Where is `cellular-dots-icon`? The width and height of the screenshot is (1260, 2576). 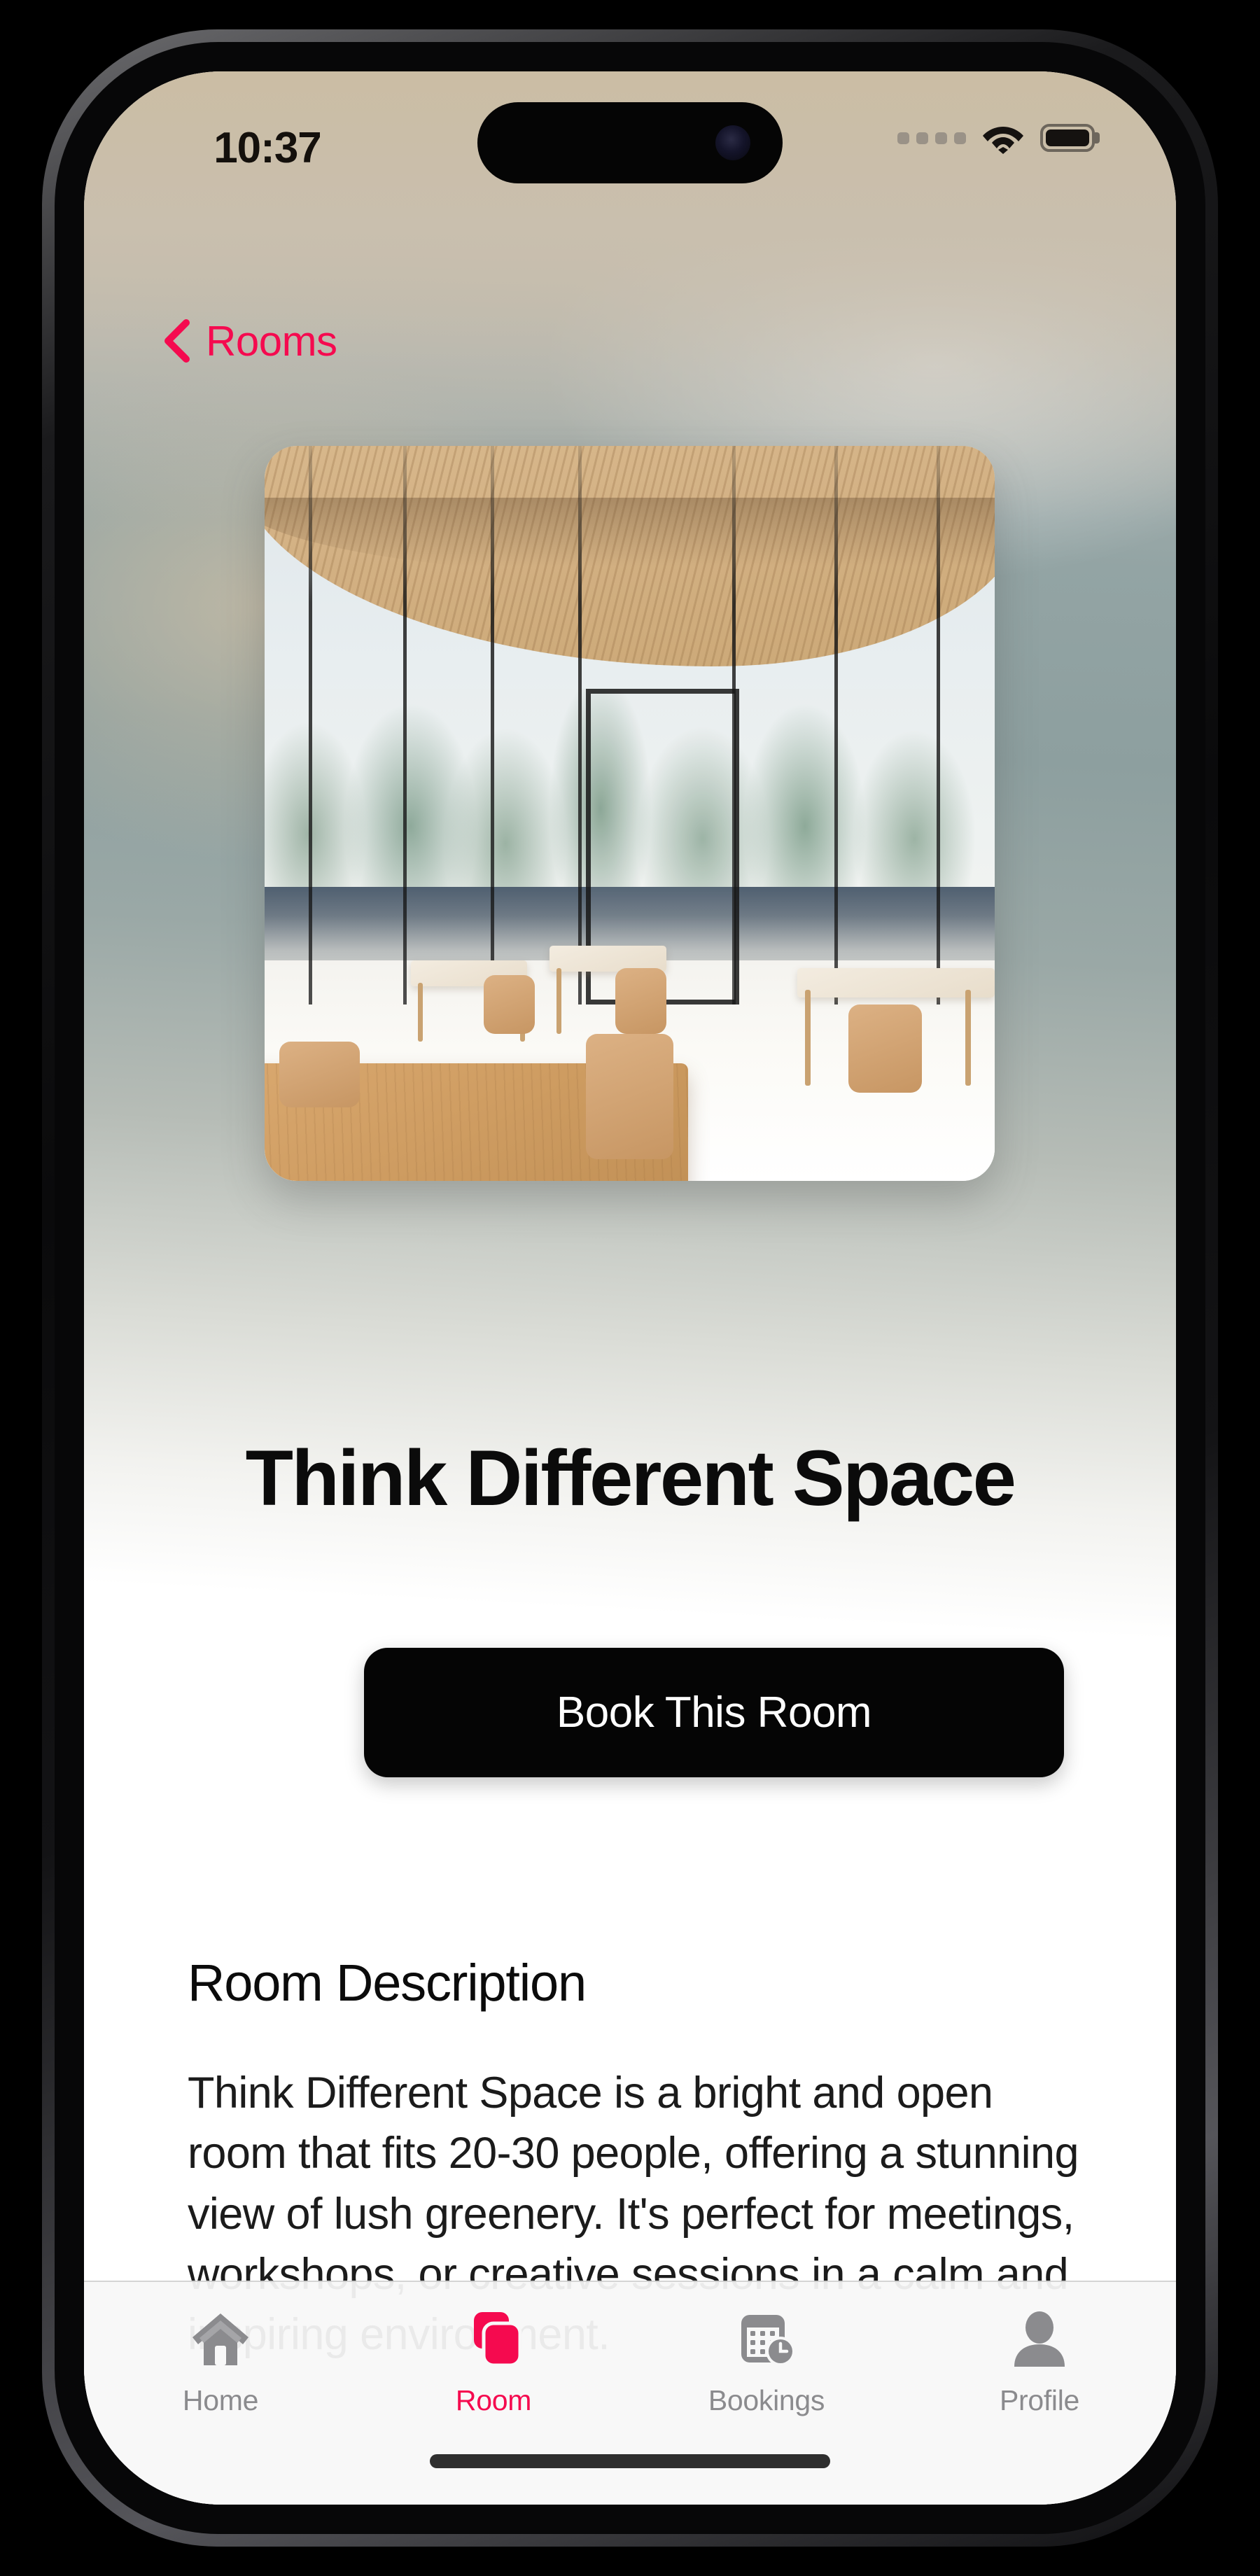
cellular-dots-icon is located at coordinates (931, 138).